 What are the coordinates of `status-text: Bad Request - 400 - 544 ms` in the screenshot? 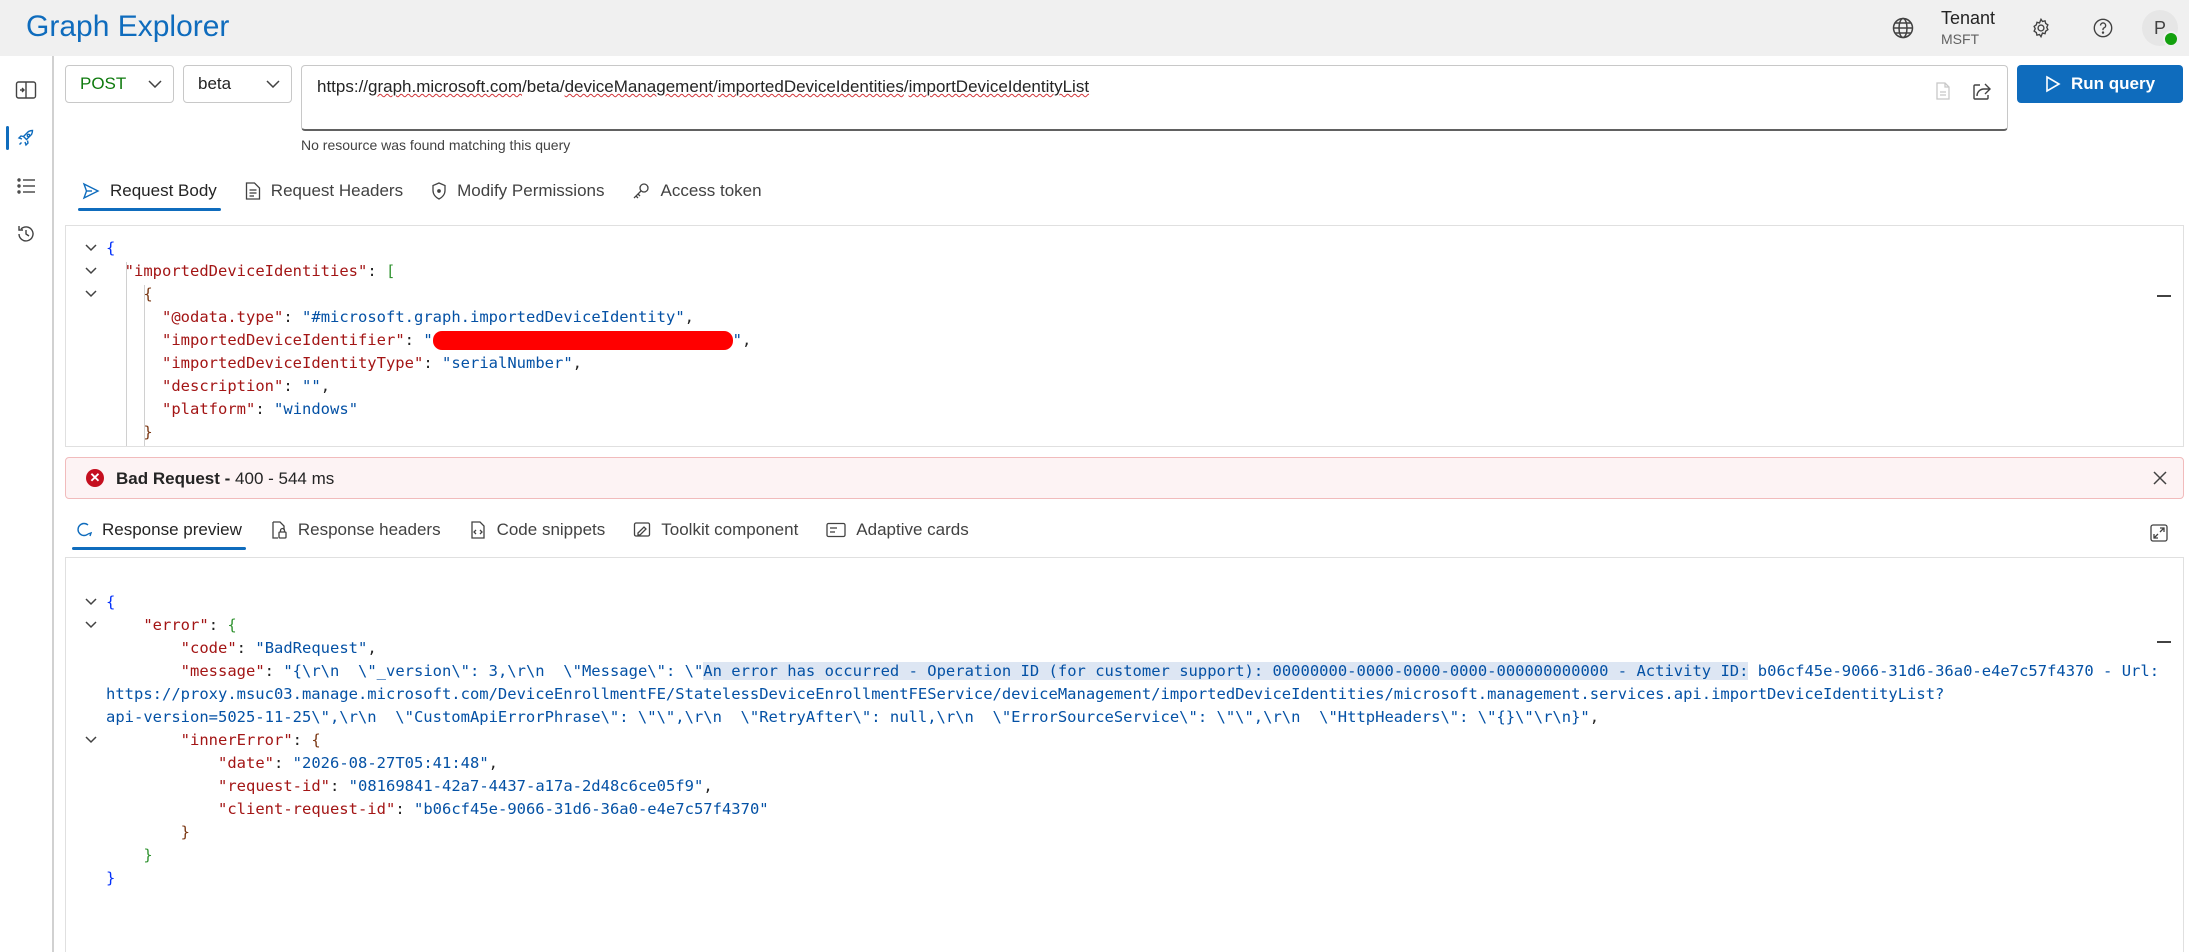 It's located at (225, 479).